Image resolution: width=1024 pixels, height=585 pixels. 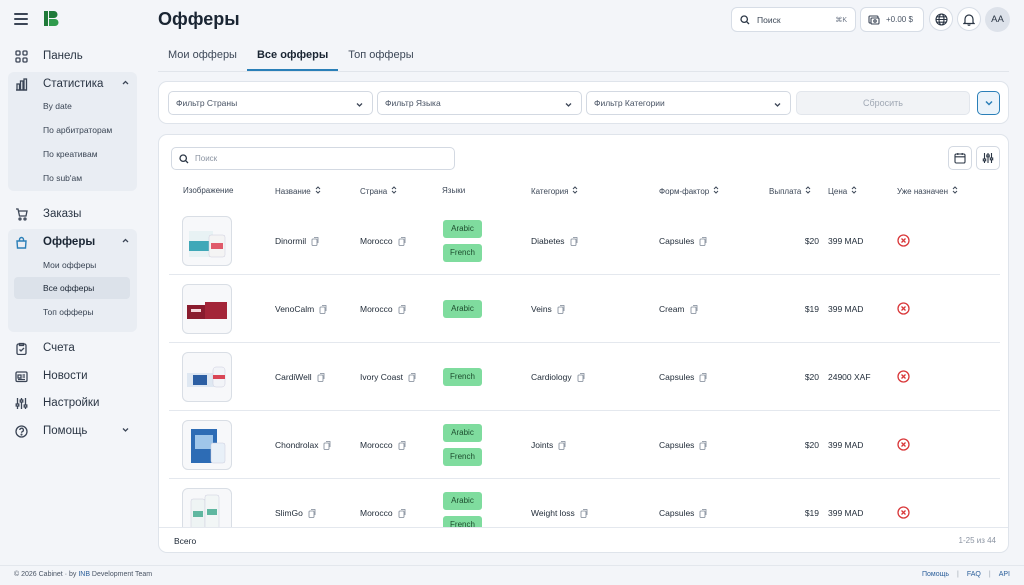 I want to click on offer-category-text: Cardiology, so click(x=551, y=377).